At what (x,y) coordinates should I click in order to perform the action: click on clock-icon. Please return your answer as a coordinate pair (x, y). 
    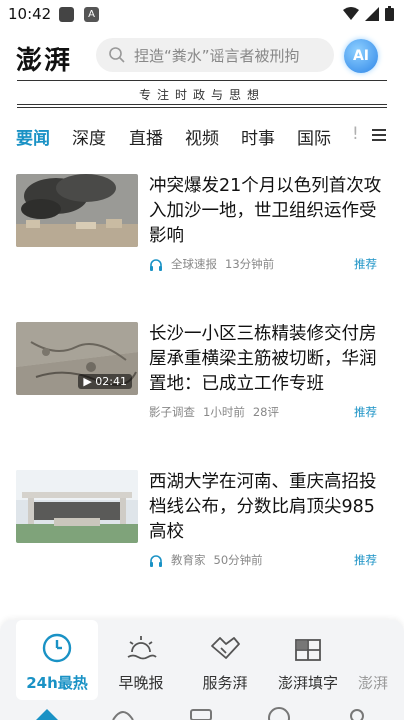
    Looking at the image, I should click on (57, 648).